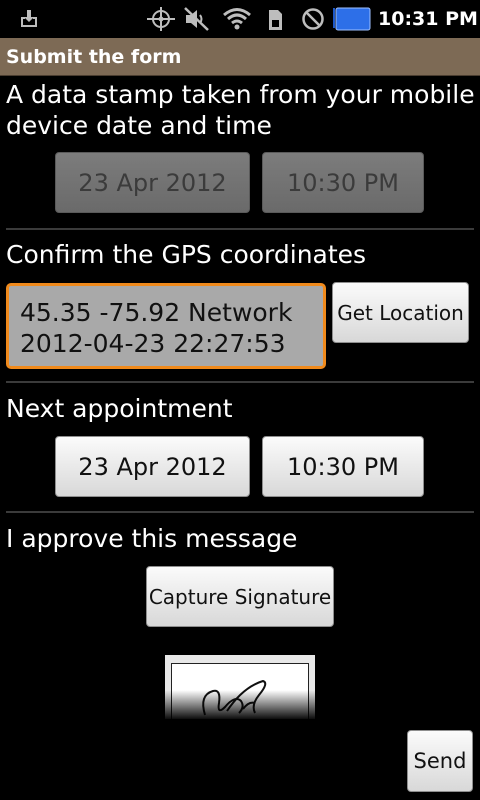 Image resolution: width=480 pixels, height=800 pixels. Describe the element at coordinates (152, 182) in the screenshot. I see `stamp-date-button: 23 Apr 2012` at that location.